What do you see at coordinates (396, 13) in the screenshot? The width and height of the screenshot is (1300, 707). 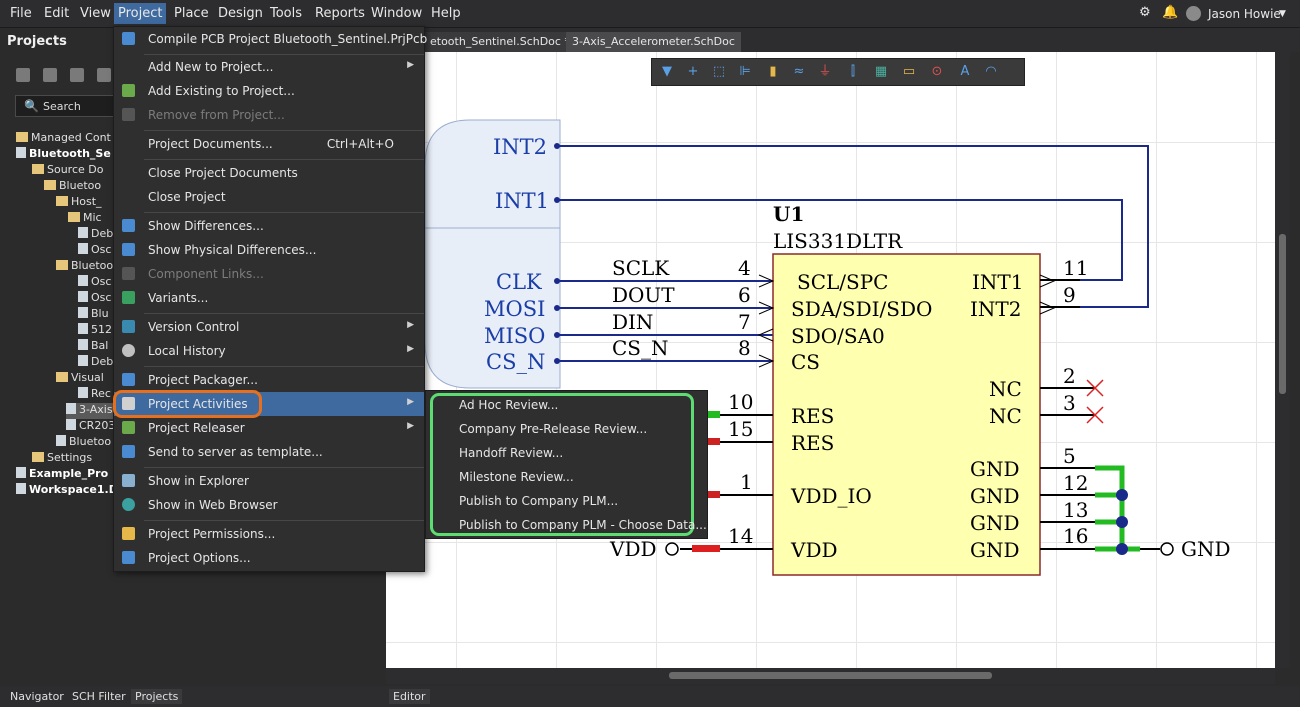 I see `menu-window: Window` at bounding box center [396, 13].